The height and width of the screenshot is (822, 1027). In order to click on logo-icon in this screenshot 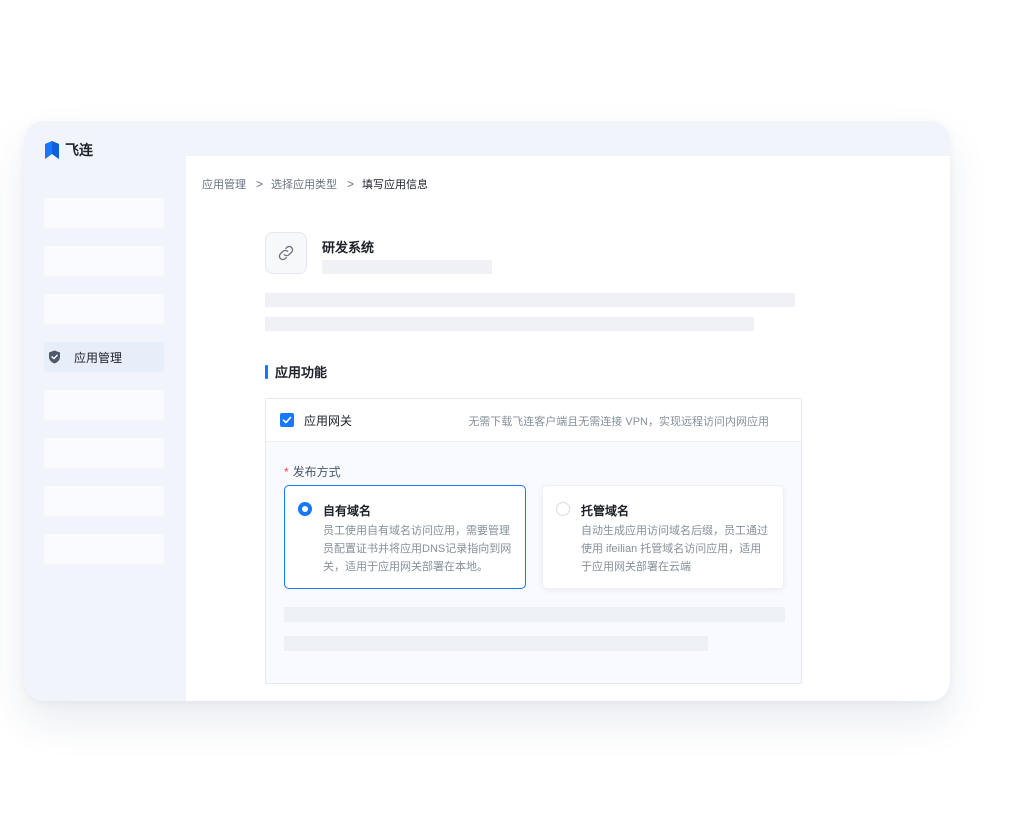, I will do `click(52, 150)`.